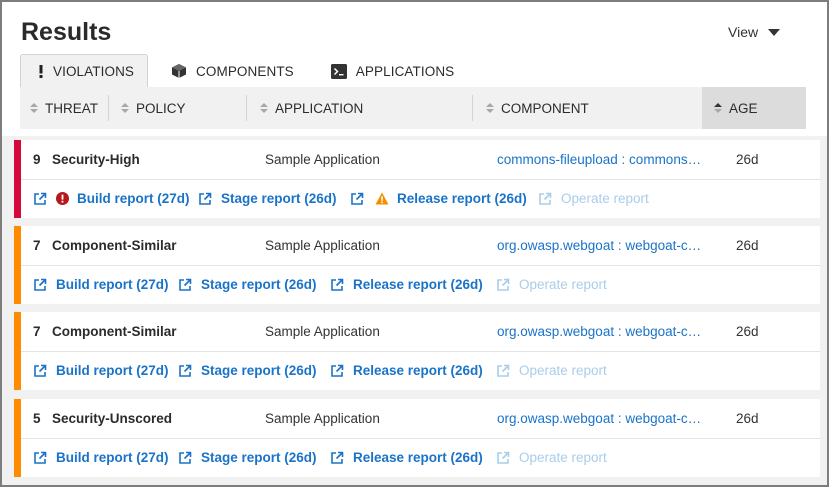 Image resolution: width=829 pixels, height=487 pixels. Describe the element at coordinates (161, 108) in the screenshot. I see `column-policy-label: POLICY` at that location.